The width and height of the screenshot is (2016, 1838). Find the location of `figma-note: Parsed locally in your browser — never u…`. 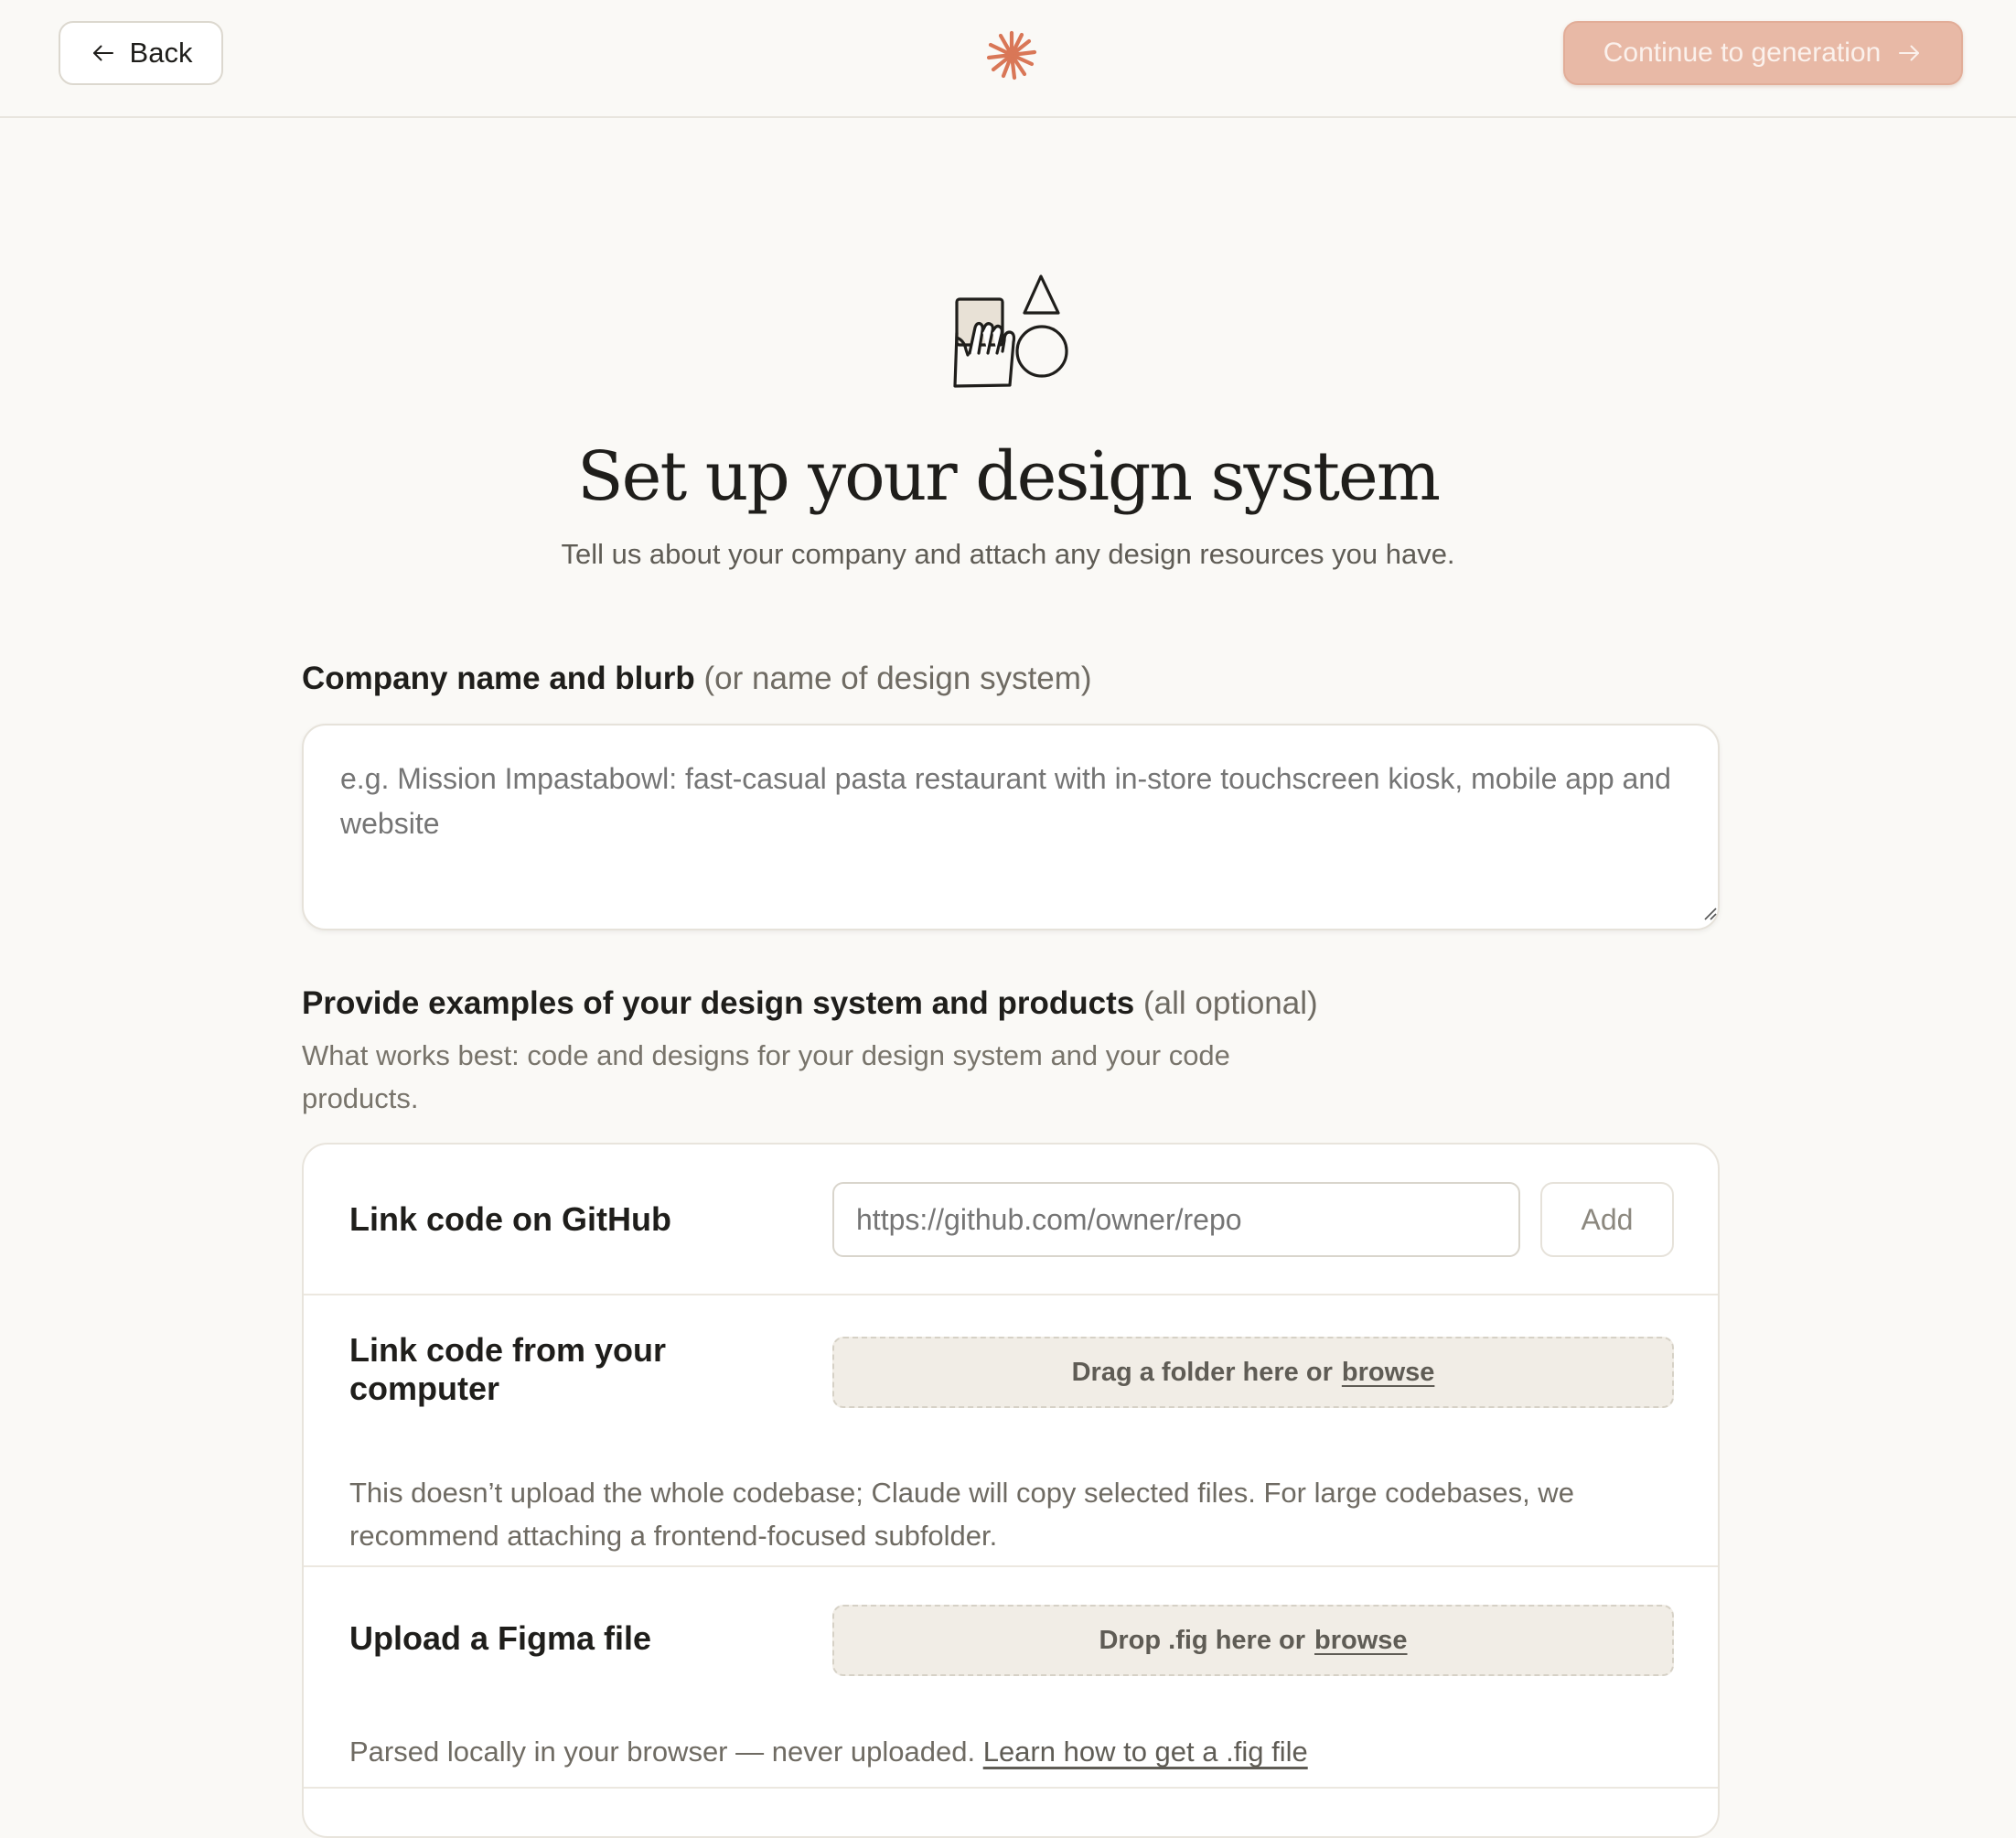

figma-note: Parsed locally in your browser — never u… is located at coordinates (1017, 1752).